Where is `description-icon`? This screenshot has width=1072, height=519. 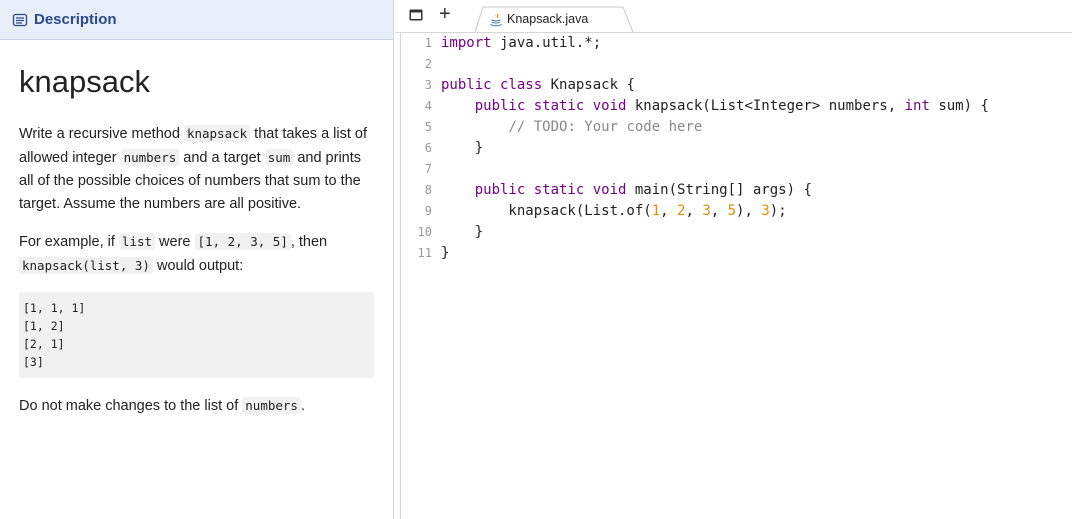 description-icon is located at coordinates (20, 20).